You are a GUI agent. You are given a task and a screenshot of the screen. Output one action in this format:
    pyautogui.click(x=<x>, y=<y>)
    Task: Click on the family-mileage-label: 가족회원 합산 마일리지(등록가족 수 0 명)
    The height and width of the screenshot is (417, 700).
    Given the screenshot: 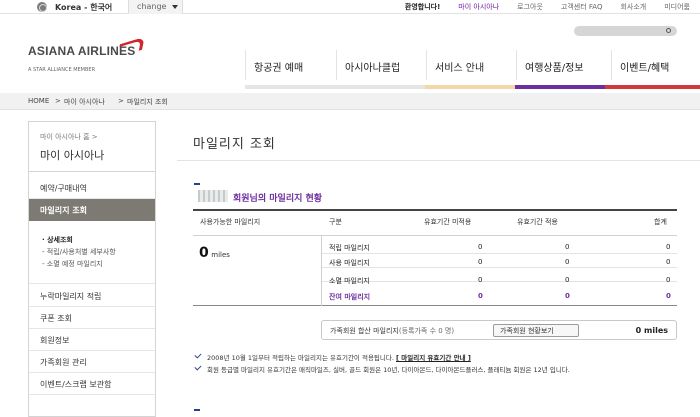 What is the action you would take?
    pyautogui.click(x=392, y=331)
    